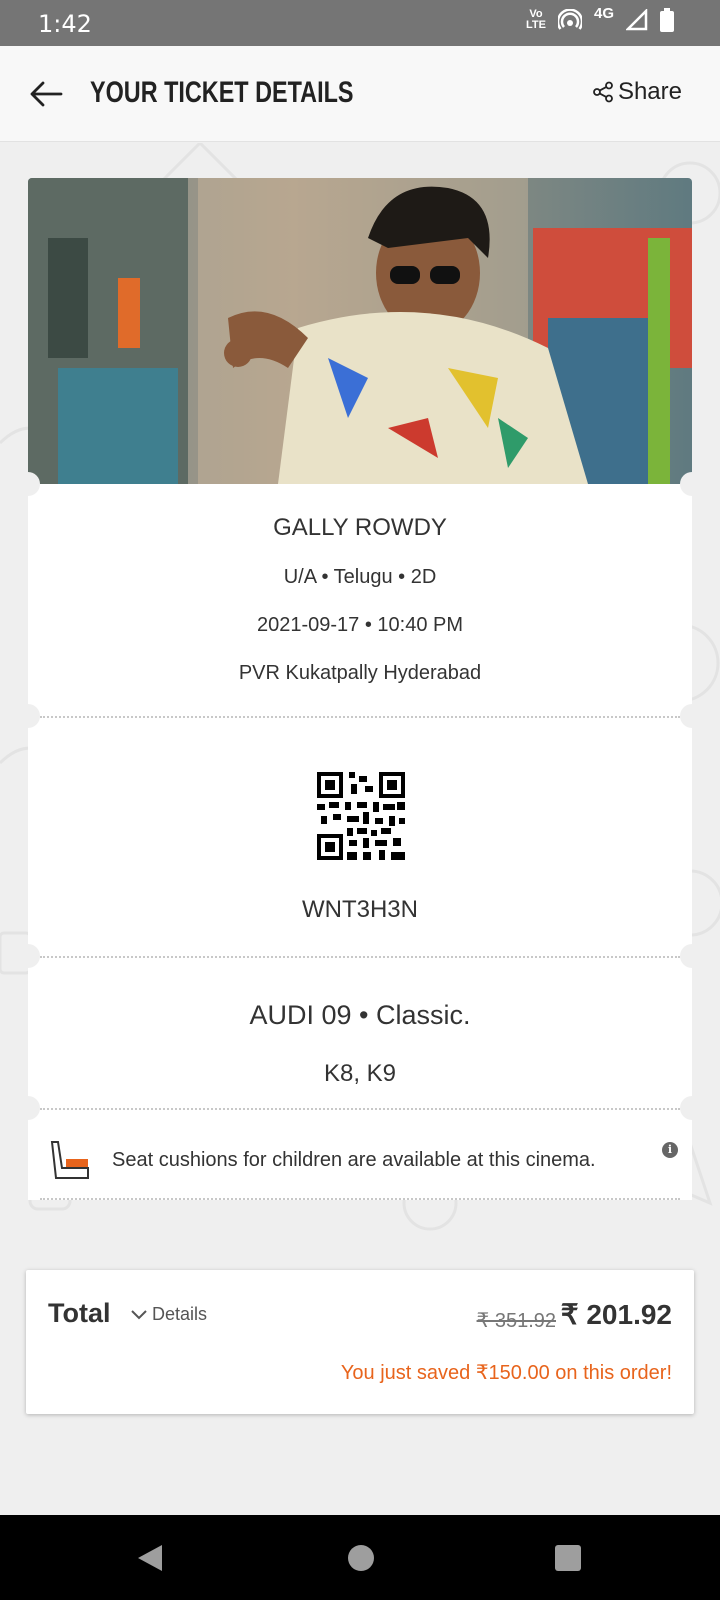  Describe the element at coordinates (79, 1313) in the screenshot. I see `total-label: Total` at that location.